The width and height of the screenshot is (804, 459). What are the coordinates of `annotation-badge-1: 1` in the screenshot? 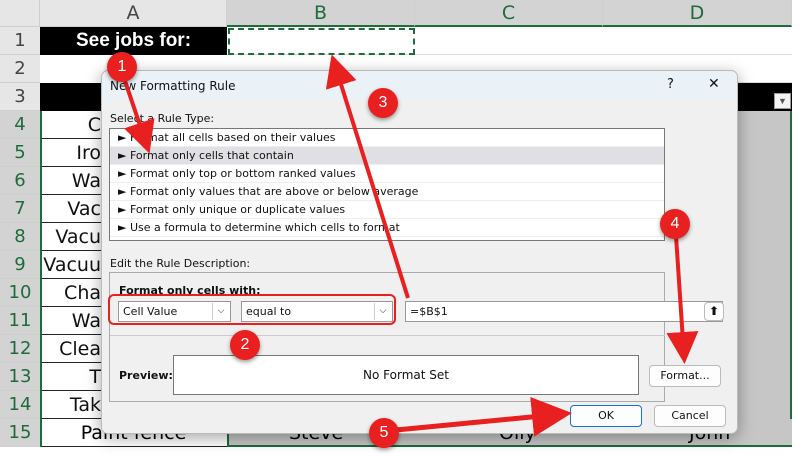 It's located at (122, 67).